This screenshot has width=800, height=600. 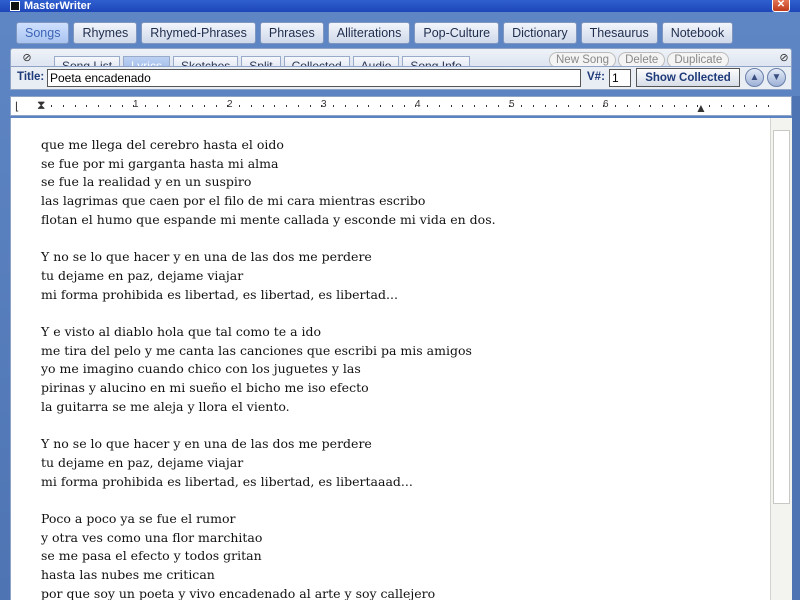 What do you see at coordinates (369, 33) in the screenshot?
I see `tab-alliterations: Alliterations` at bounding box center [369, 33].